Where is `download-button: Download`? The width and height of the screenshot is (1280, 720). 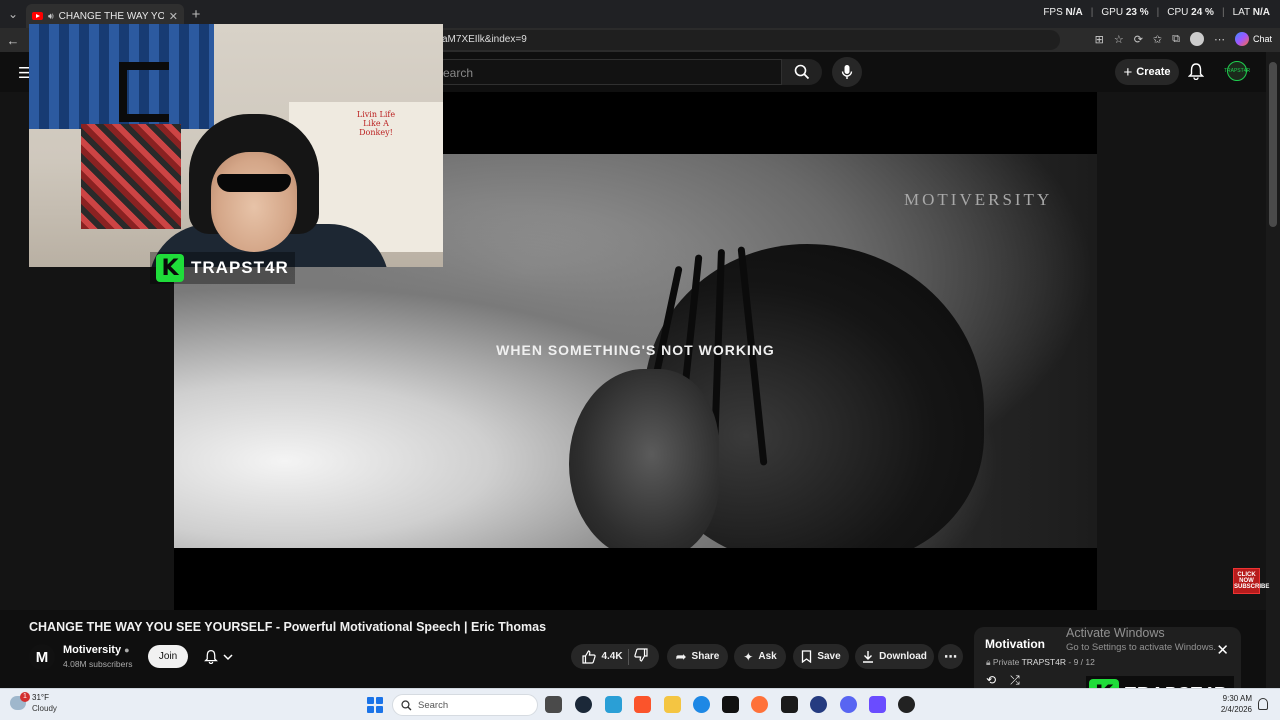
download-button: Download is located at coordinates (894, 656).